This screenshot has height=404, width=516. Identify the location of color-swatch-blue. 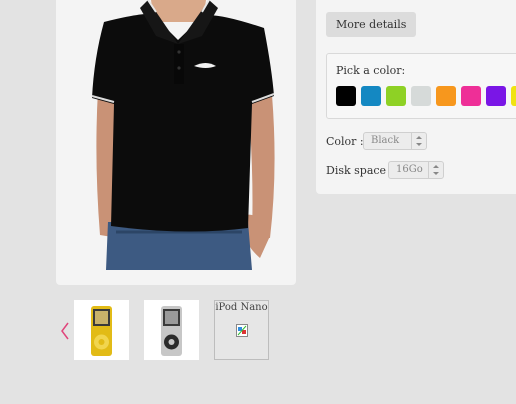
(371, 96).